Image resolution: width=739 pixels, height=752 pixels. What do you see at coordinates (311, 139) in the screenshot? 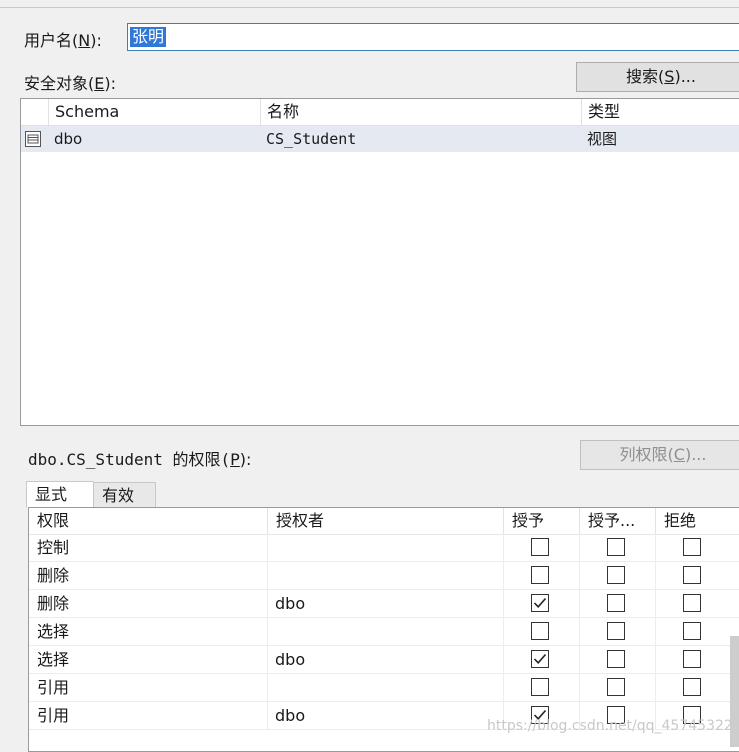
I see `cell-name: CS_Student` at bounding box center [311, 139].